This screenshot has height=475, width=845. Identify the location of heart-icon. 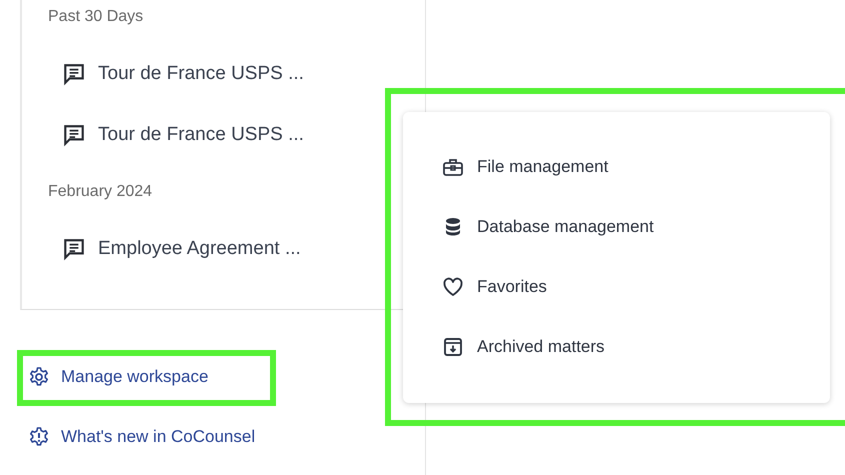
(453, 287).